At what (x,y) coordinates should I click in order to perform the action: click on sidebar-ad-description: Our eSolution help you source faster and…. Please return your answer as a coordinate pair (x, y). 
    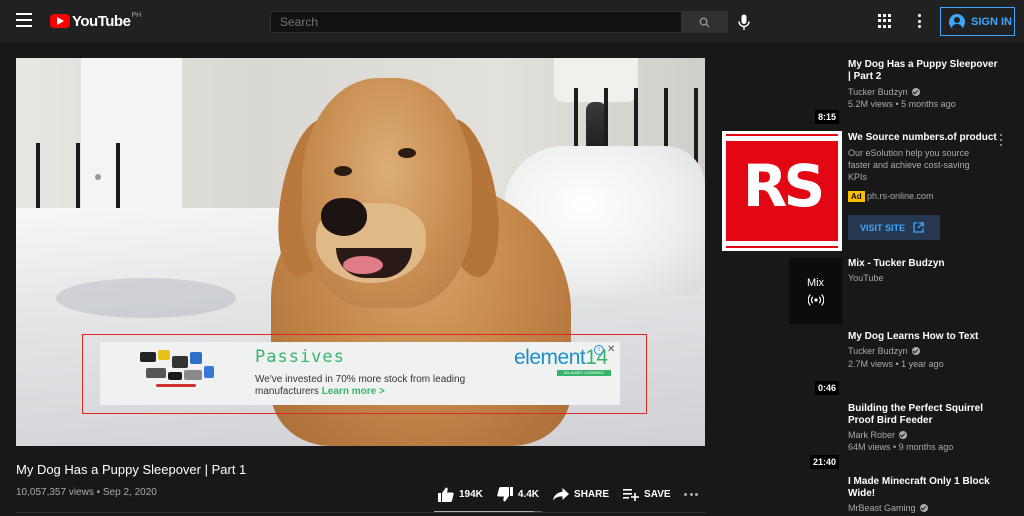
    Looking at the image, I should click on (909, 165).